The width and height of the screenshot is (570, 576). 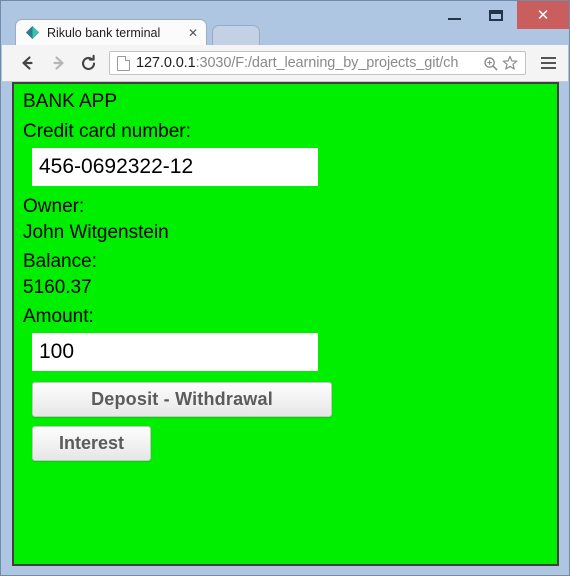 What do you see at coordinates (57, 287) in the screenshot?
I see `balance-value: 5160.37` at bounding box center [57, 287].